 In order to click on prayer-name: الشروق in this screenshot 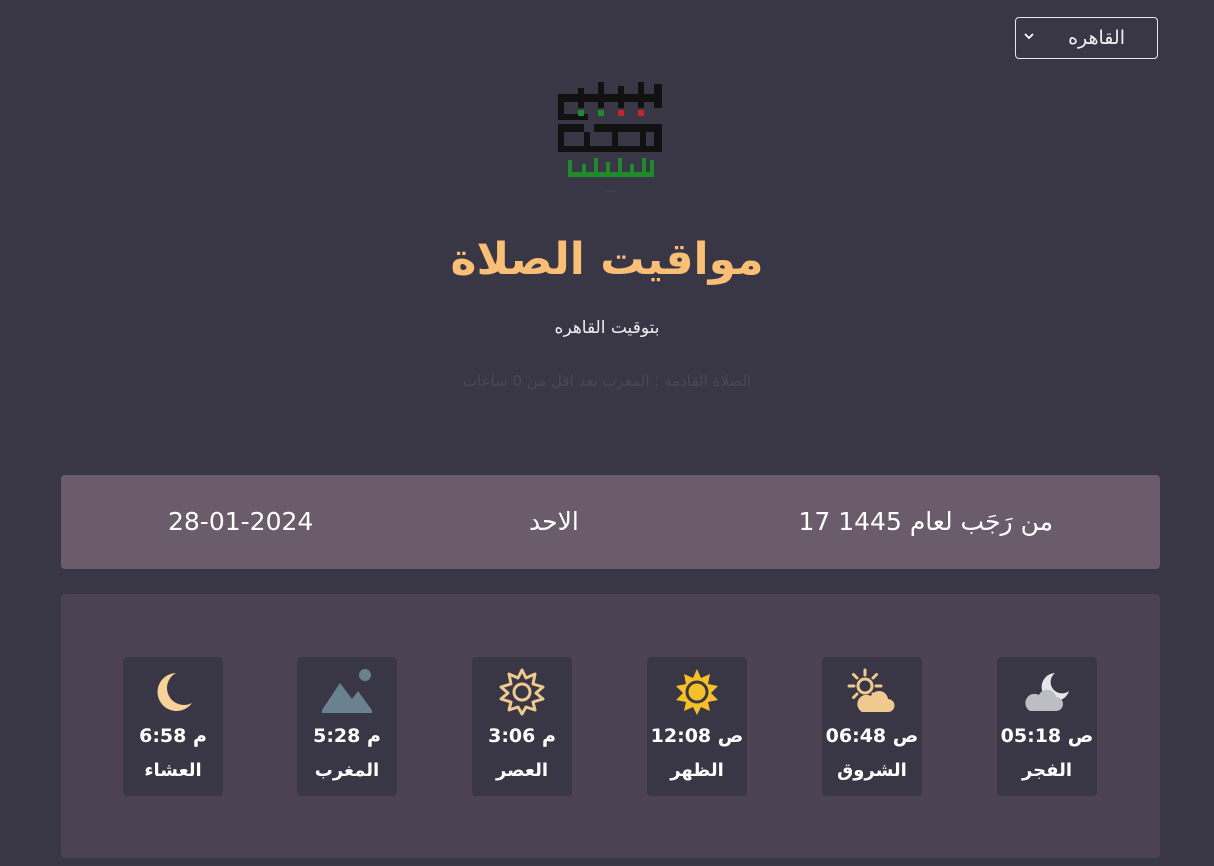, I will do `click(872, 770)`.